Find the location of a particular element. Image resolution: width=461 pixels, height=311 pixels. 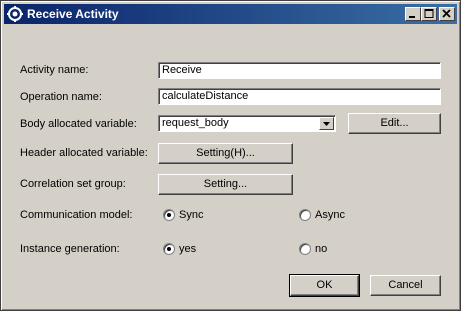

async-radio-label: Async is located at coordinates (330, 215).